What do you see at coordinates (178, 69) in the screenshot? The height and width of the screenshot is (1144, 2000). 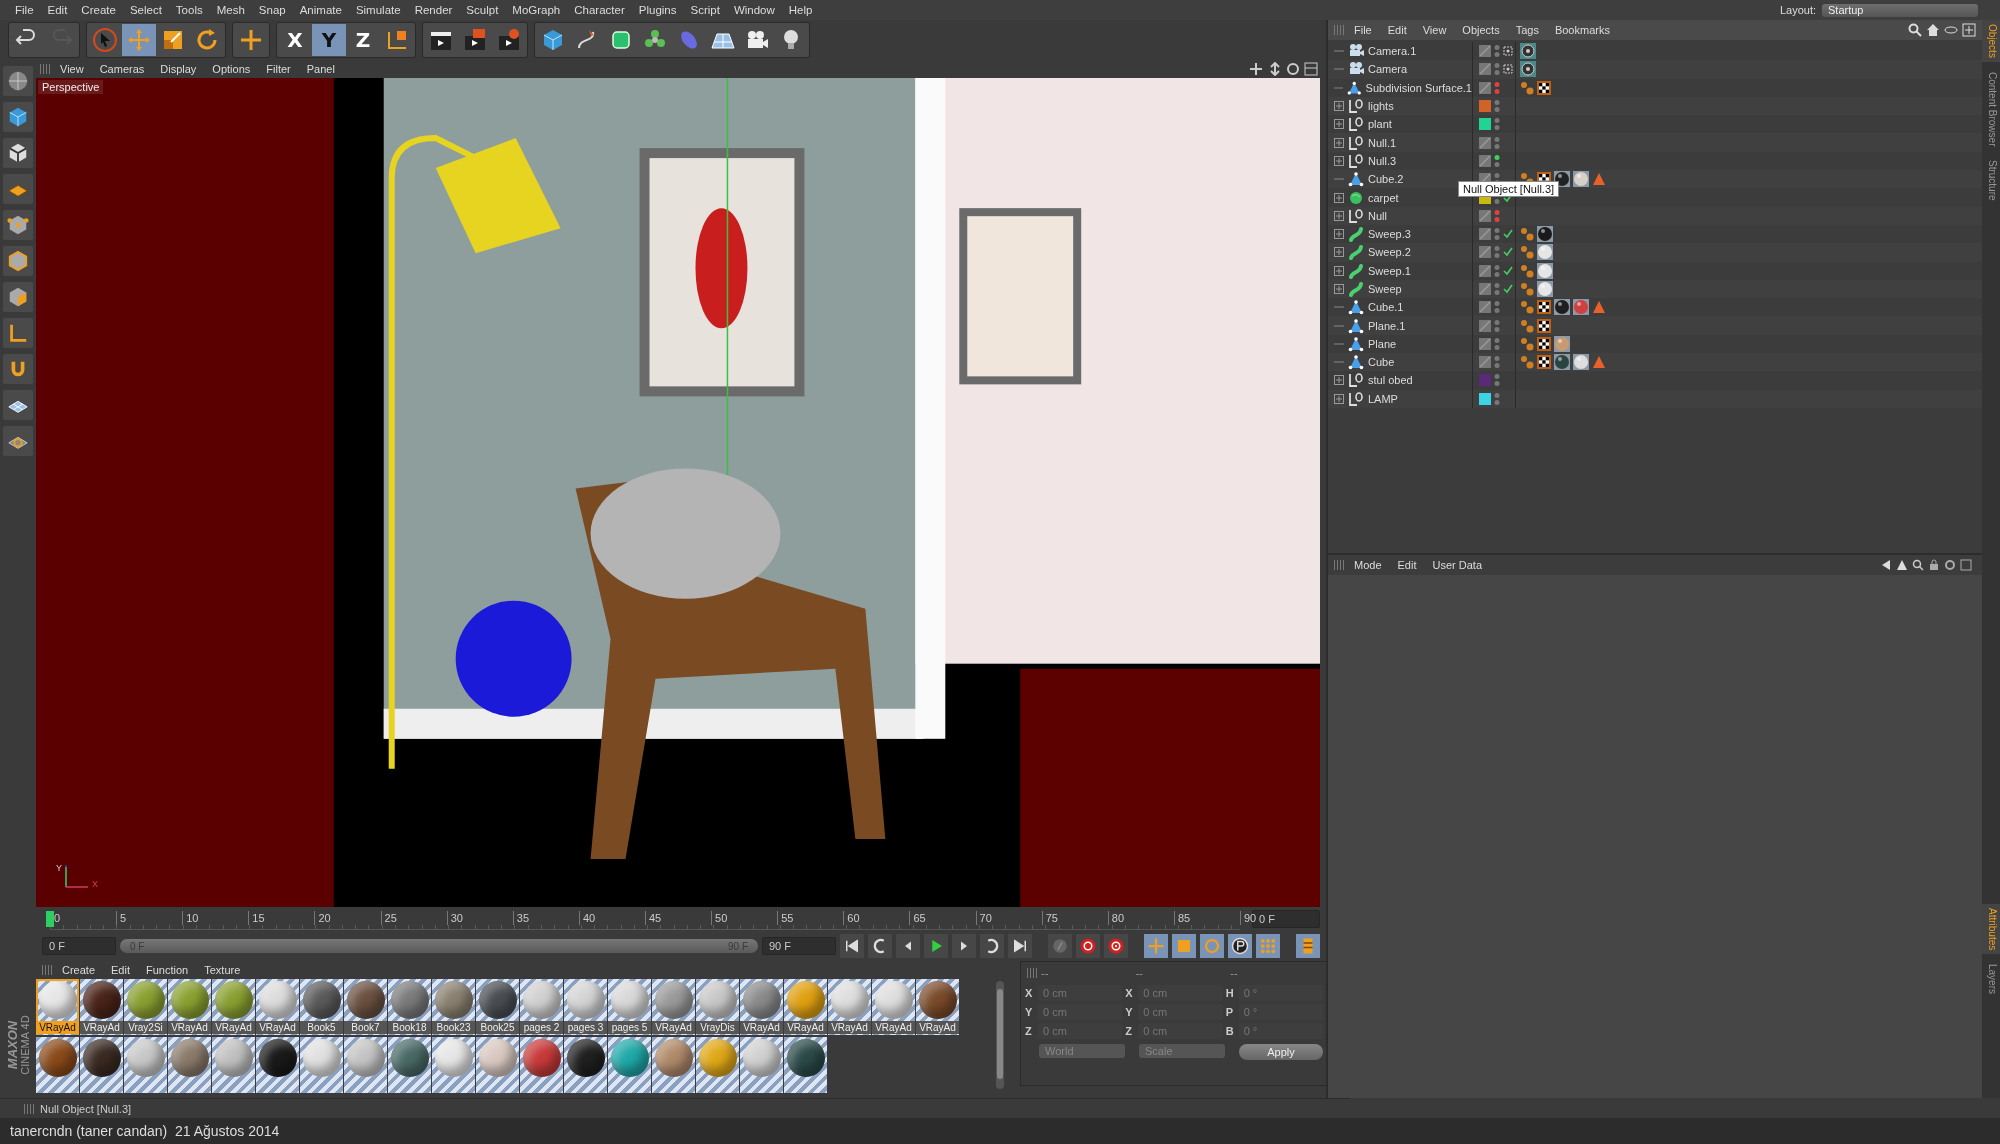 I see `menu-item: Display` at bounding box center [178, 69].